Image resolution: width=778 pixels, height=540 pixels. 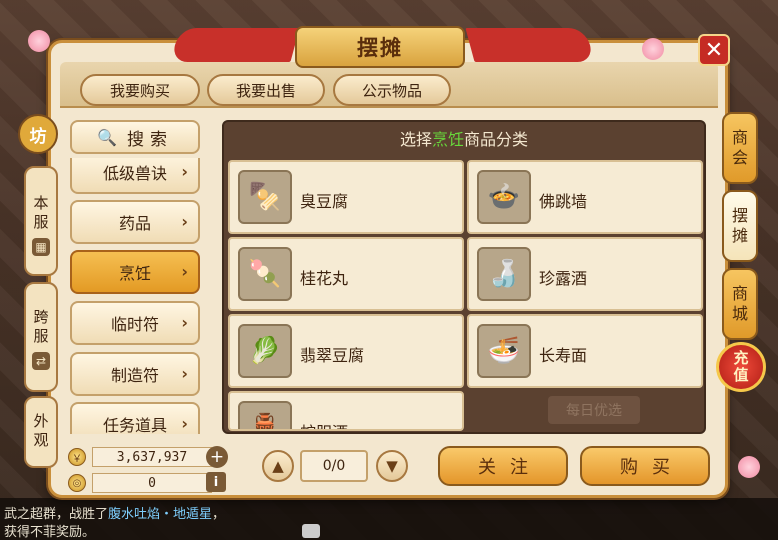 I want to click on gold-row: ￥ 3,637,937, so click(x=148, y=457).